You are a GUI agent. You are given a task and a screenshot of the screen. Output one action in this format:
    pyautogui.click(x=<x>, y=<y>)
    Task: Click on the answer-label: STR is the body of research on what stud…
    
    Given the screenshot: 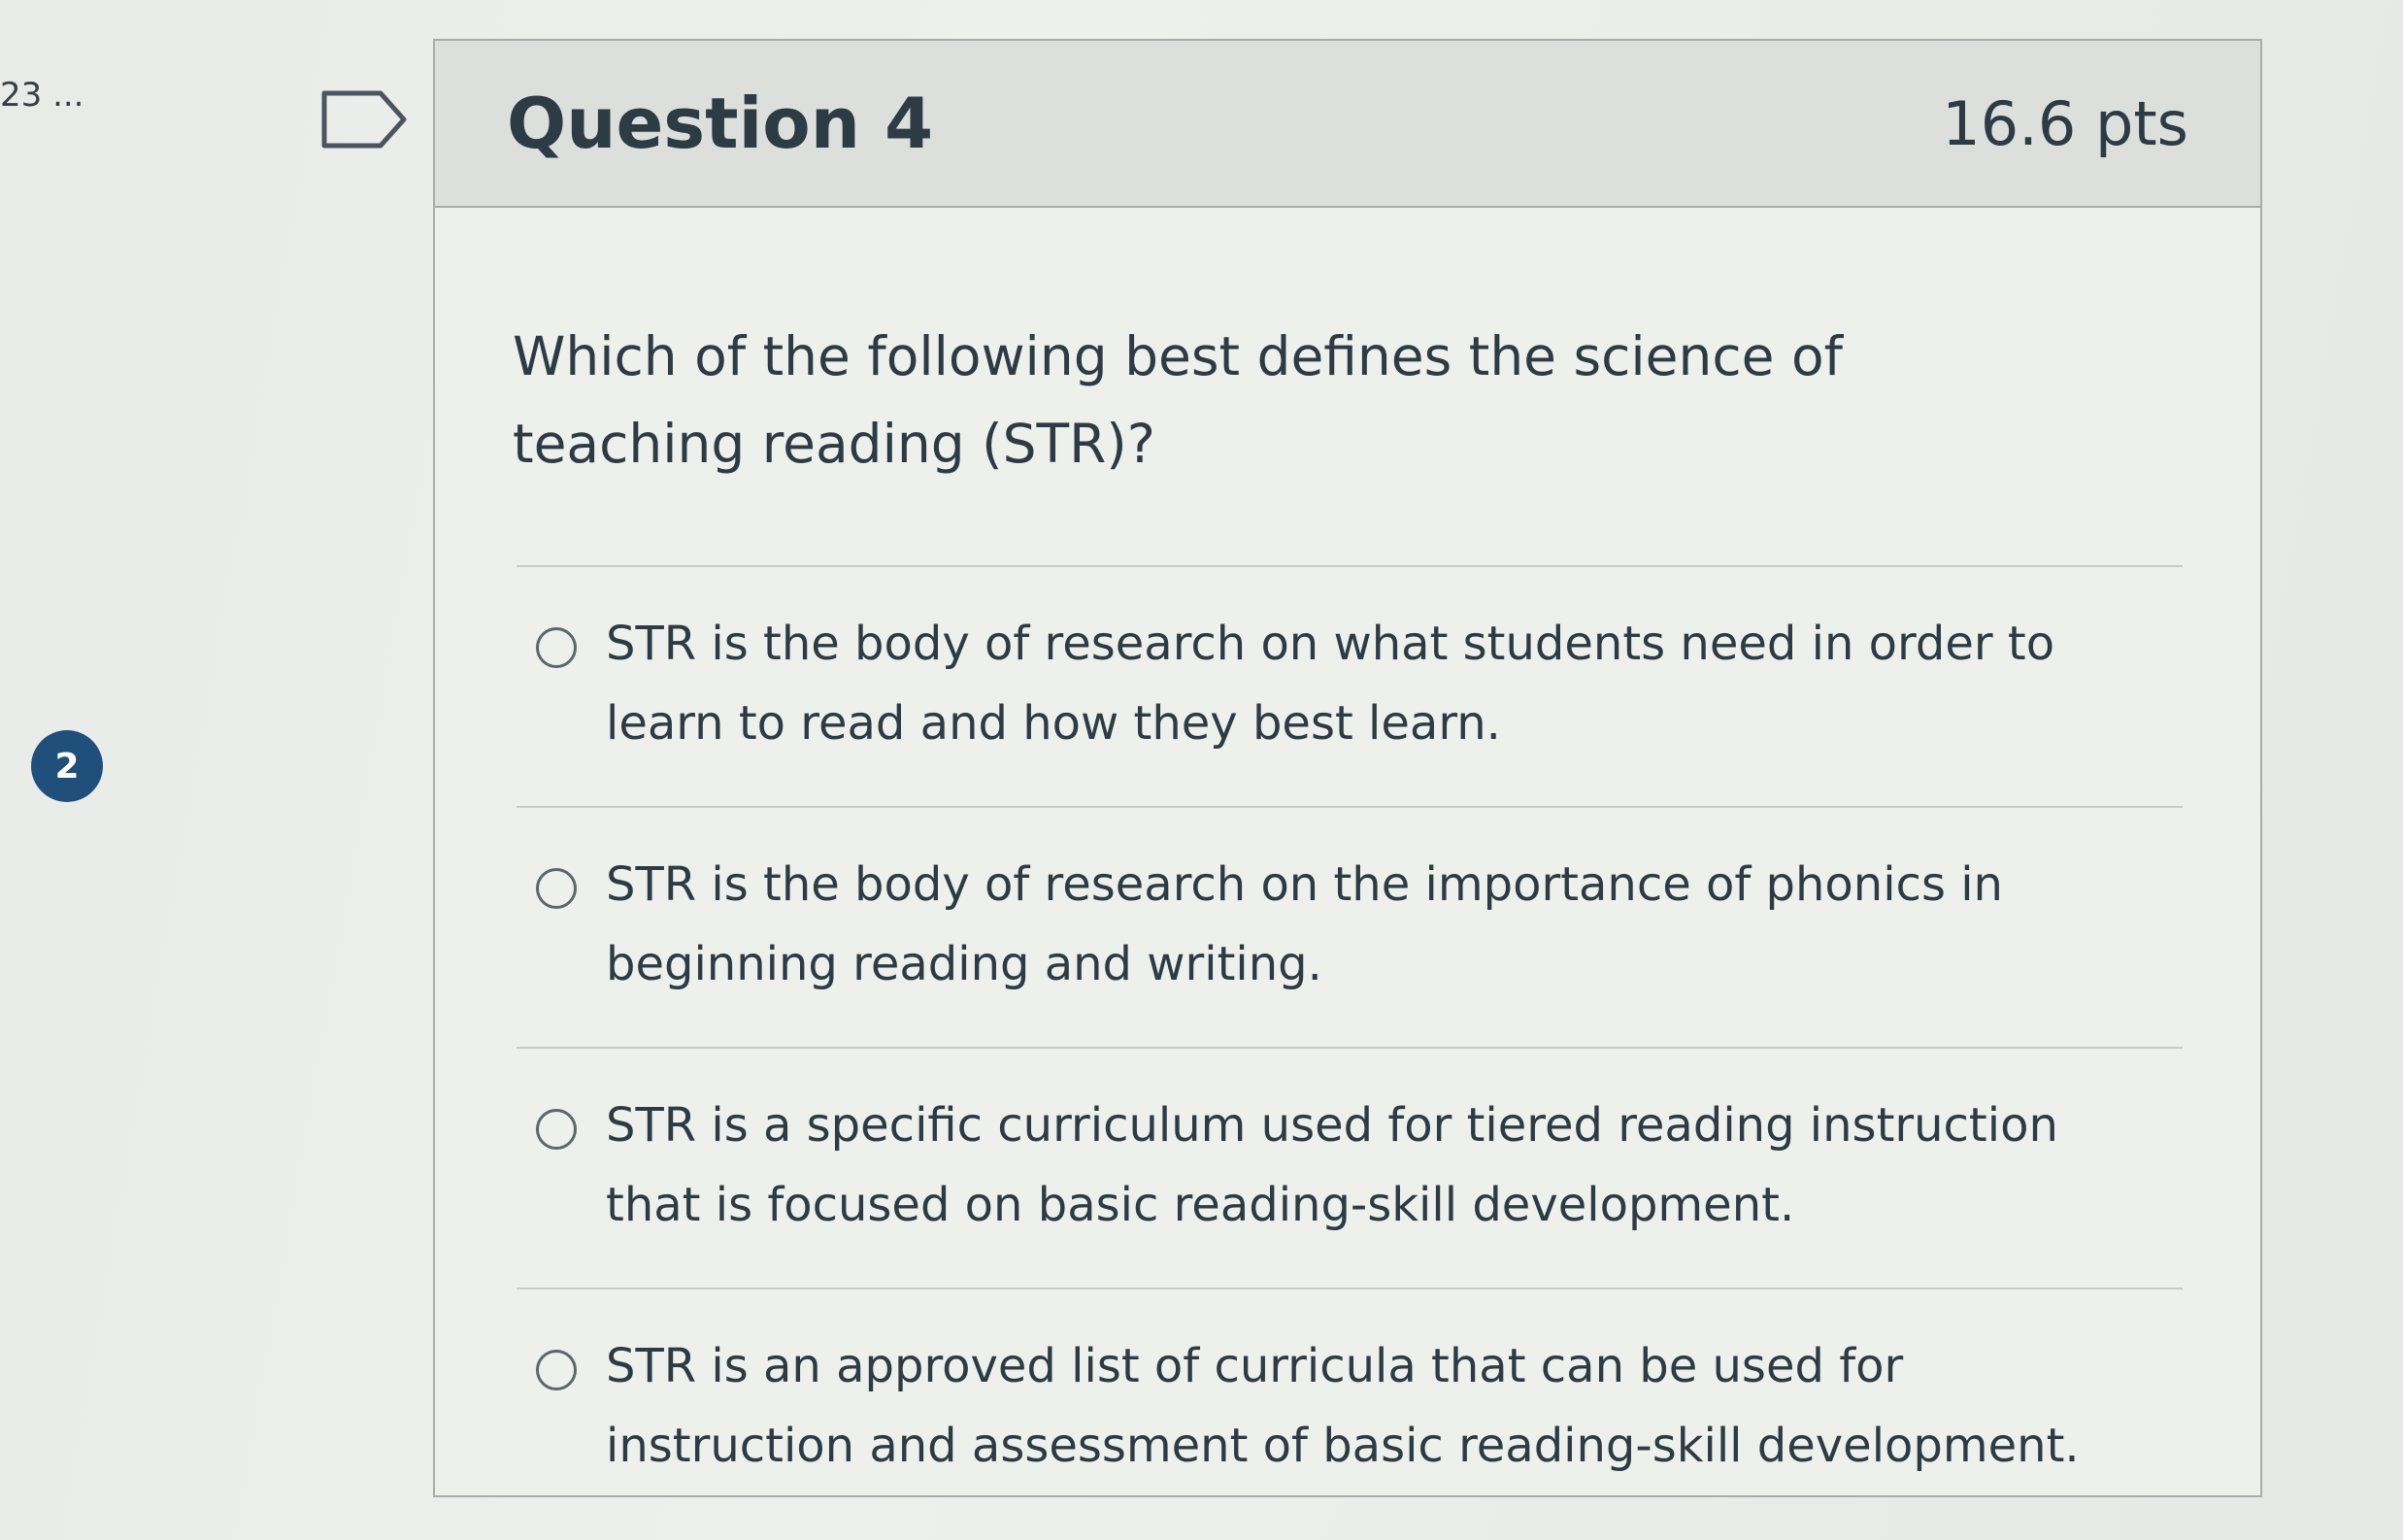 What is the action you would take?
    pyautogui.click(x=1375, y=683)
    